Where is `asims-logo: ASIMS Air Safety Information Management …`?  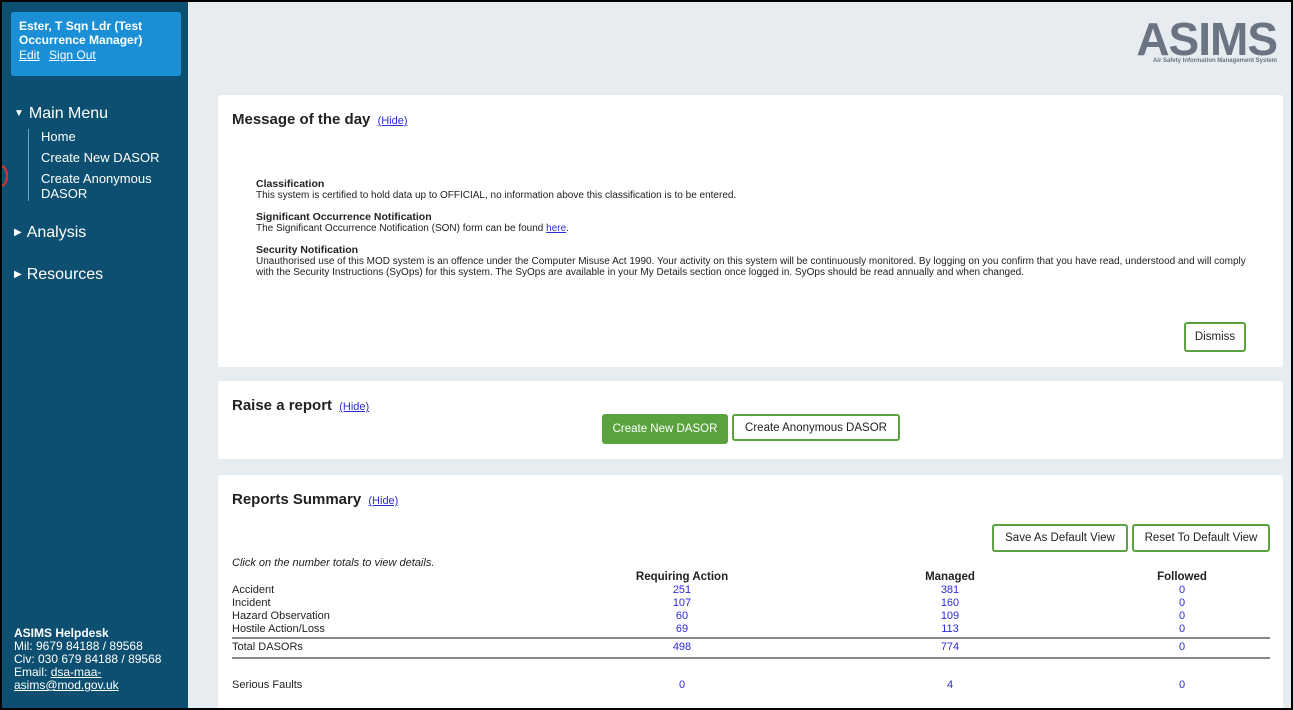
asims-logo: ASIMS Air Safety Information Management … is located at coordinates (1207, 39).